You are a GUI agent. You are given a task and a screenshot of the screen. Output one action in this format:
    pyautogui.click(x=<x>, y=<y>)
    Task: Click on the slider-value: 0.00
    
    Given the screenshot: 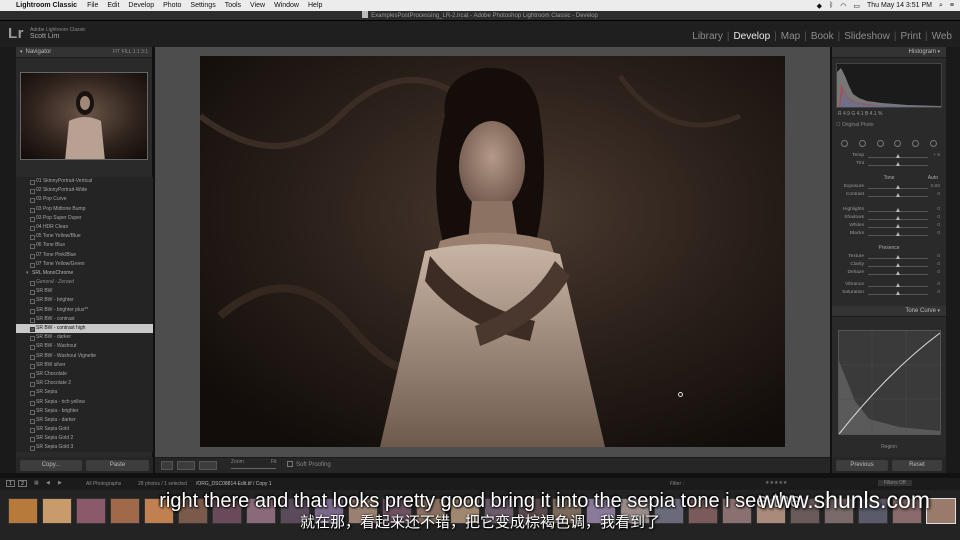 What is the action you would take?
    pyautogui.click(x=935, y=186)
    